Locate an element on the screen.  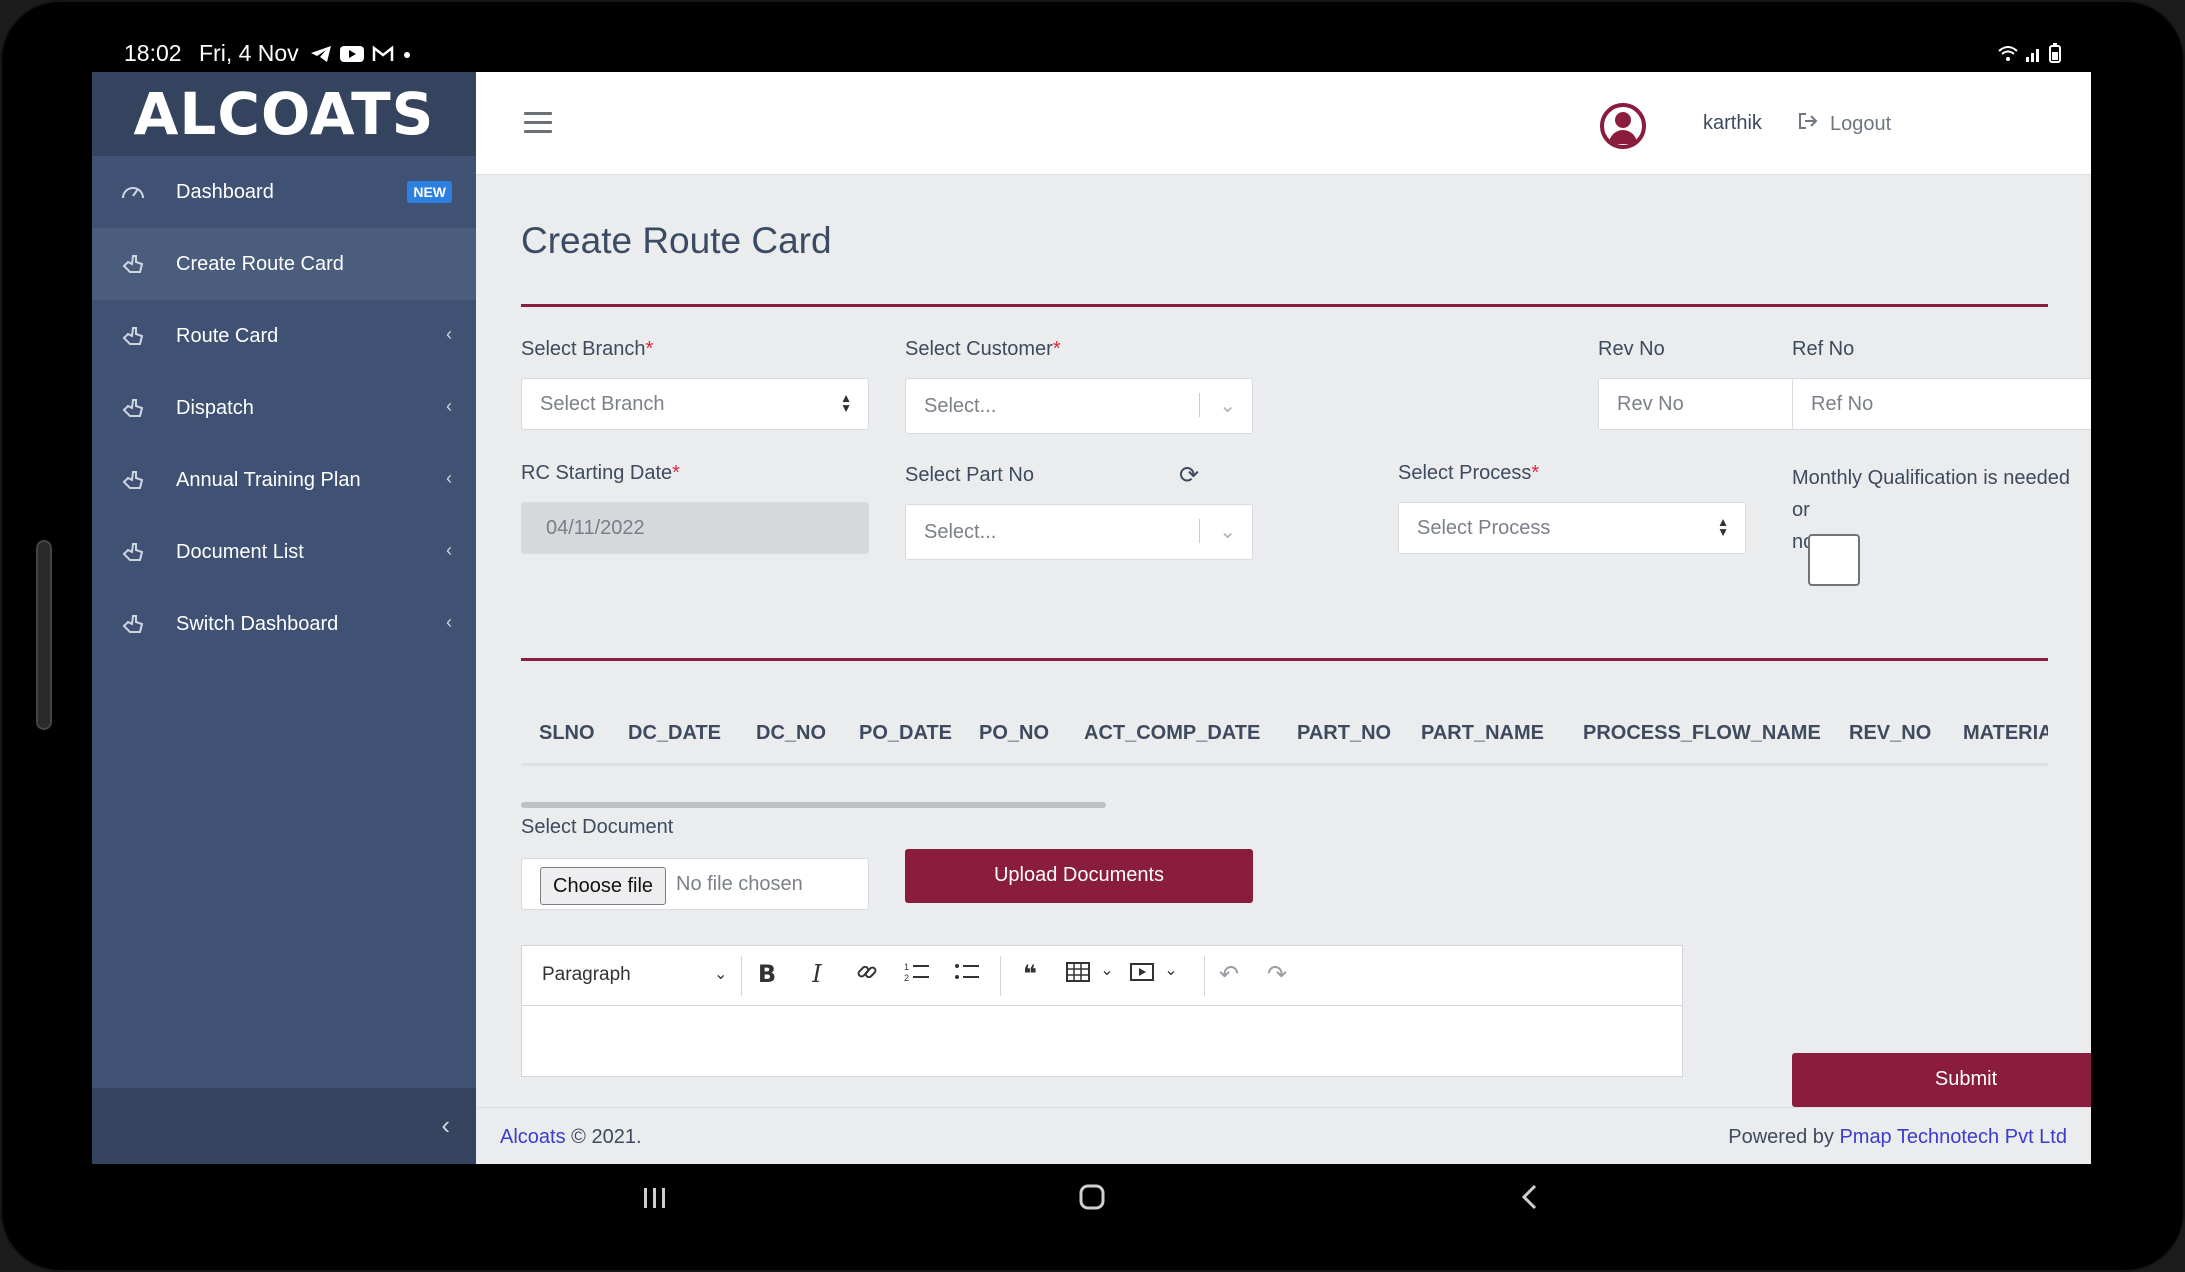
italic-icon: I is located at coordinates (817, 974).